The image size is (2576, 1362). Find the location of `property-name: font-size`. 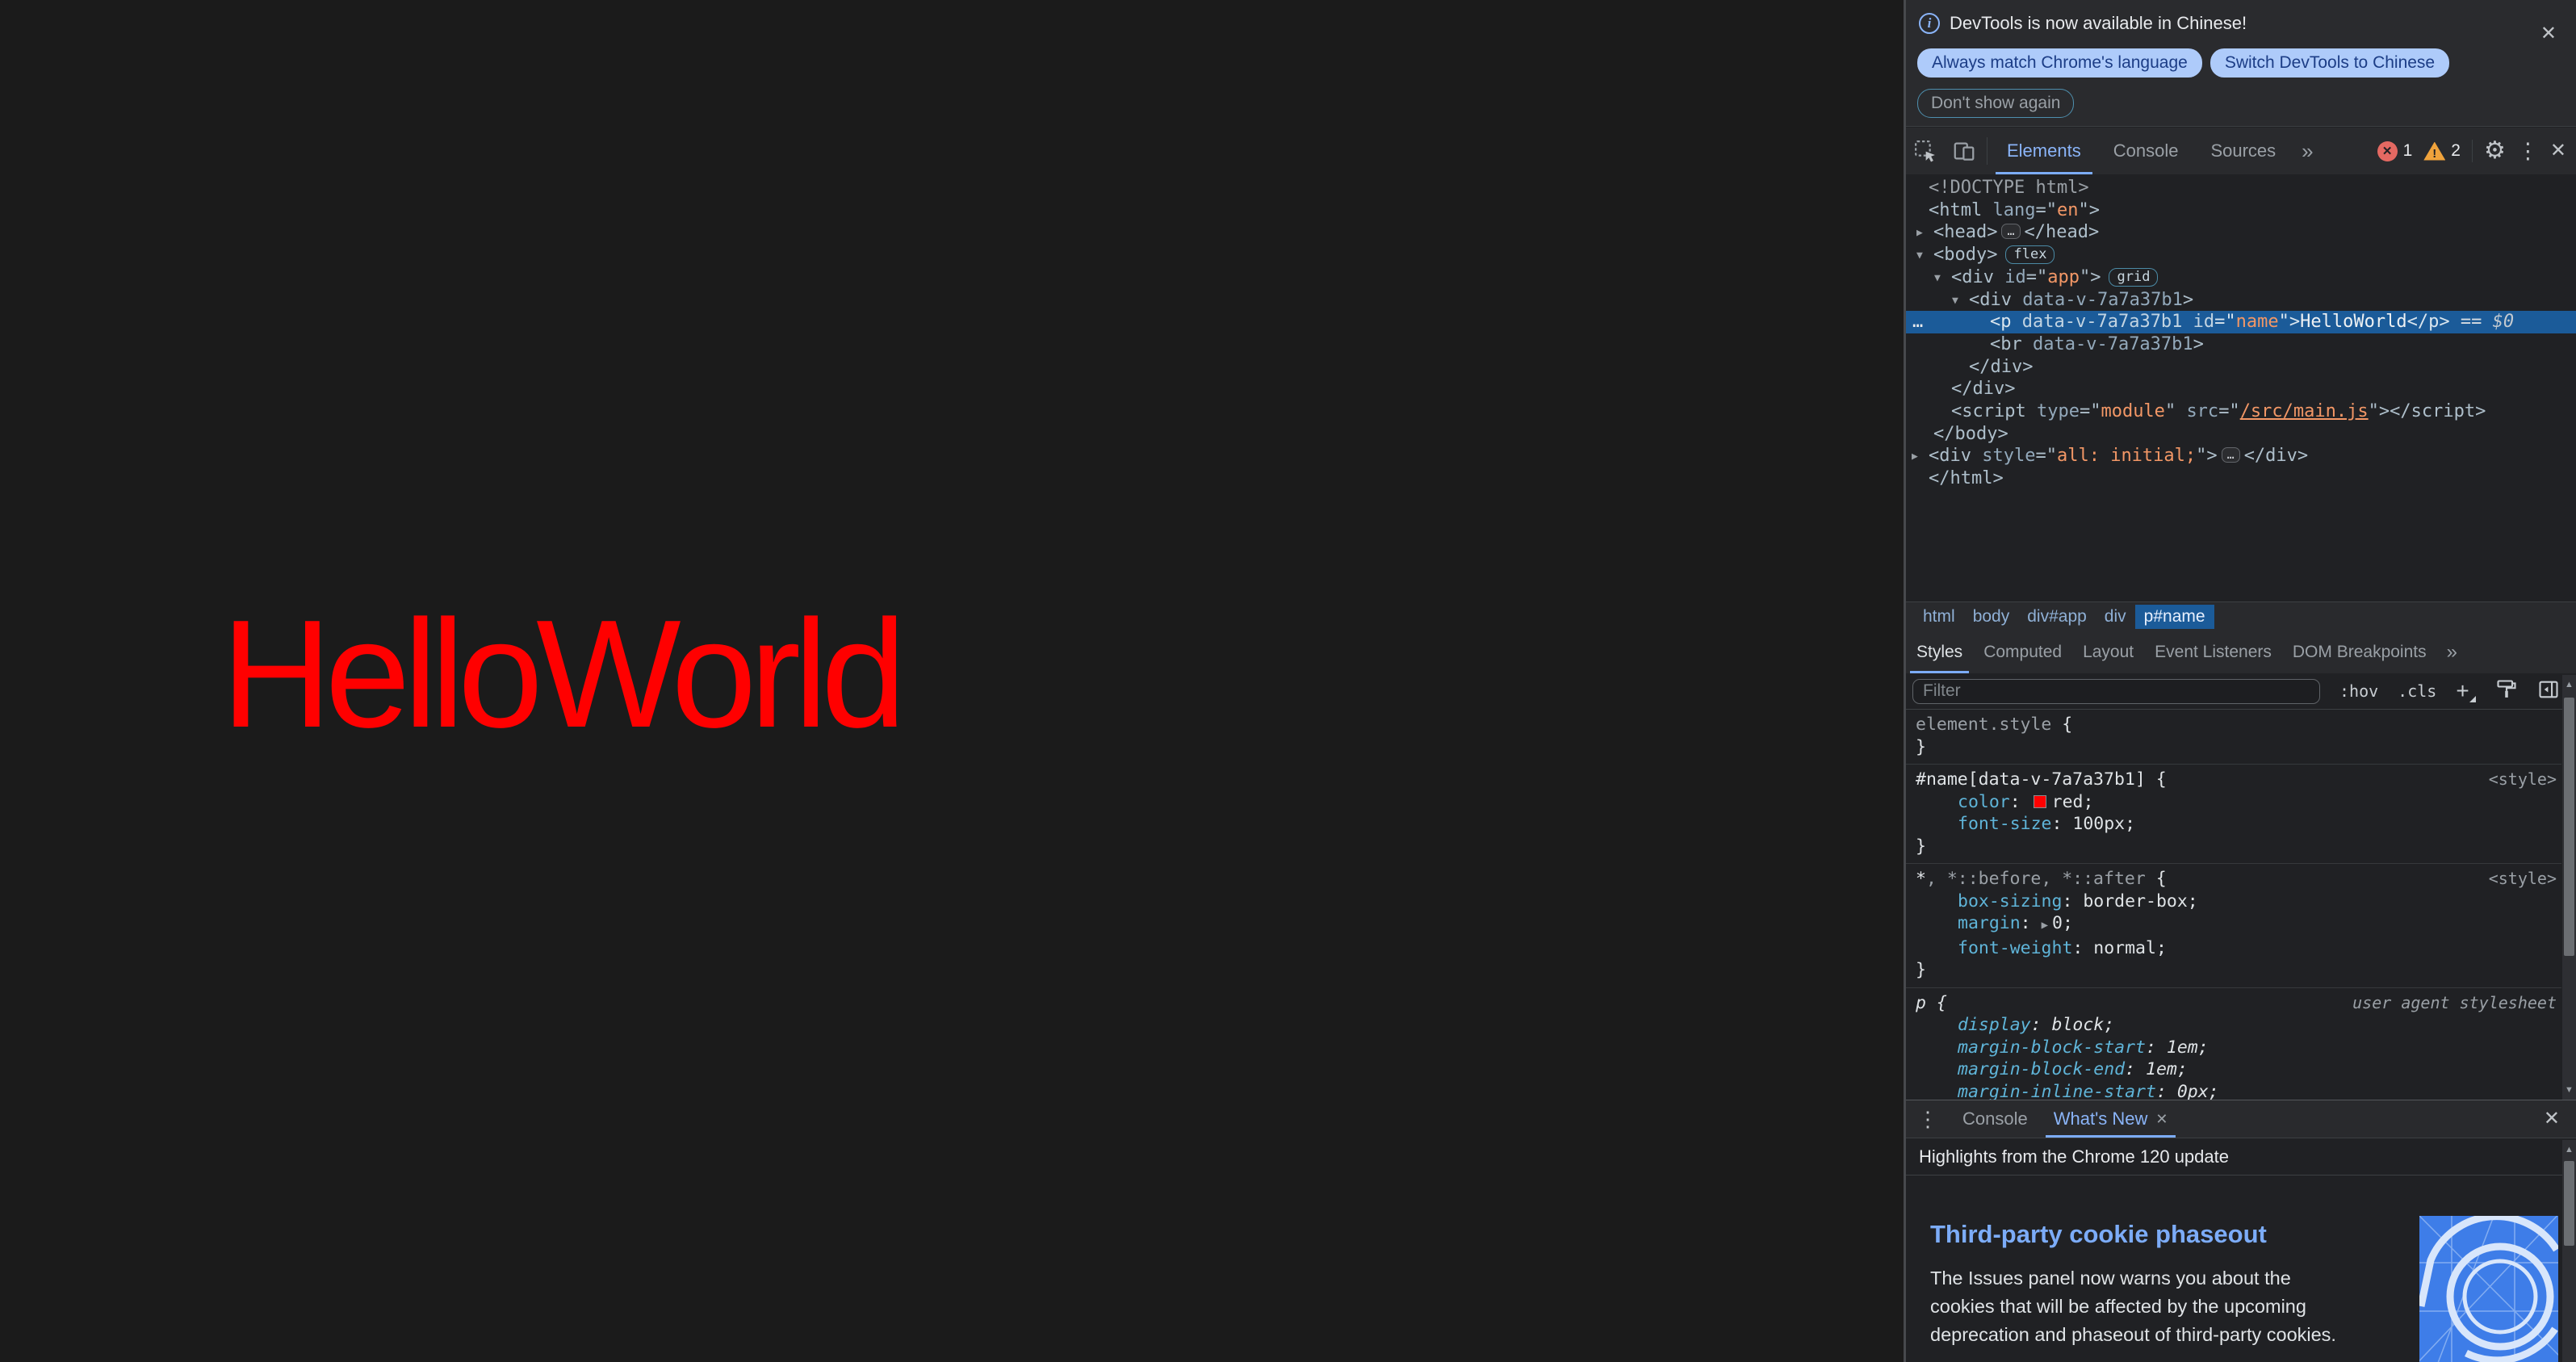

property-name: font-size is located at coordinates (2005, 824).